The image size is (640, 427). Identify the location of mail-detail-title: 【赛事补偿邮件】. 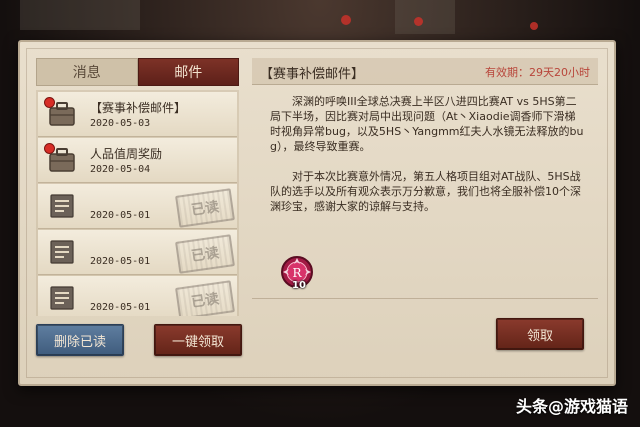
(312, 74).